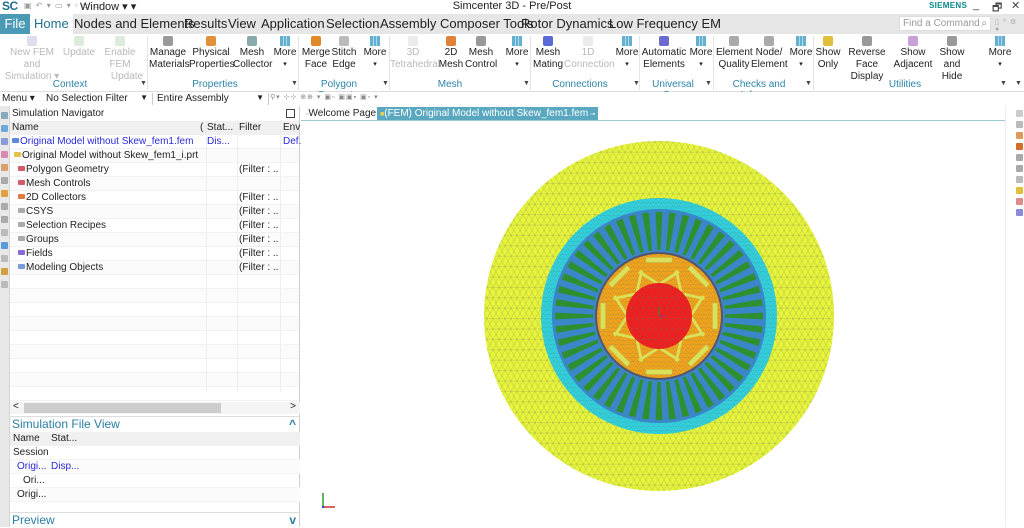  Describe the element at coordinates (1003, 83) in the screenshot. I see `group-caret-utilities: ▼` at that location.